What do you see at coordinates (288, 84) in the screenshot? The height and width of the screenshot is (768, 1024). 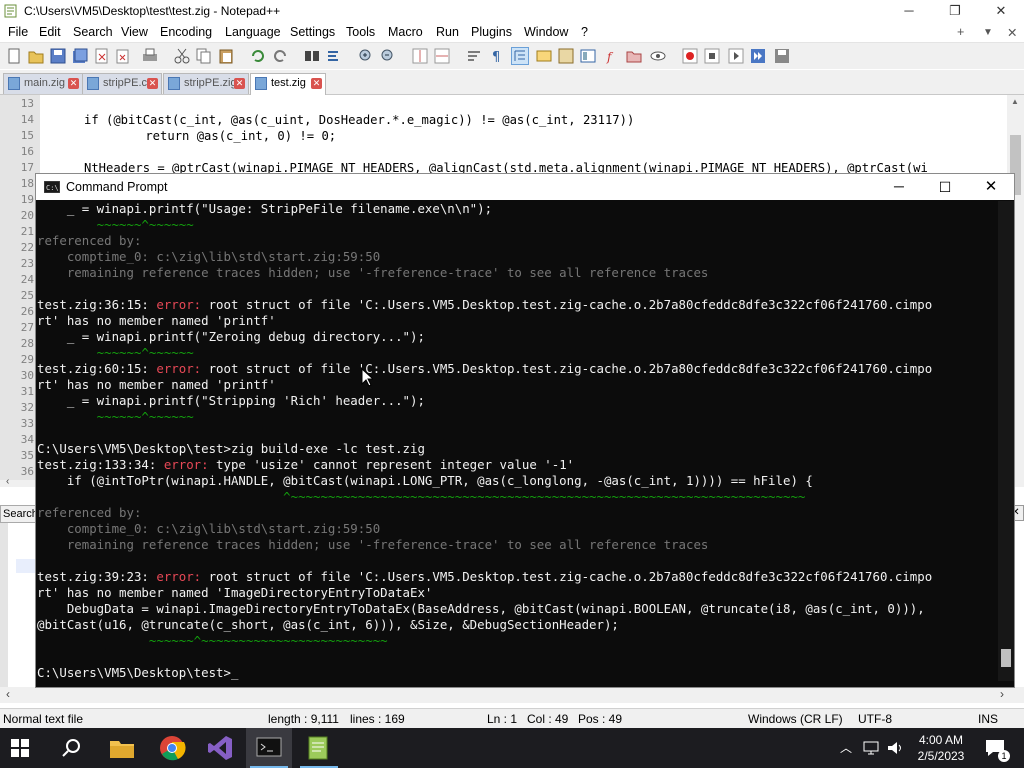 I see `tab-test-zig: test.zig ✕` at bounding box center [288, 84].